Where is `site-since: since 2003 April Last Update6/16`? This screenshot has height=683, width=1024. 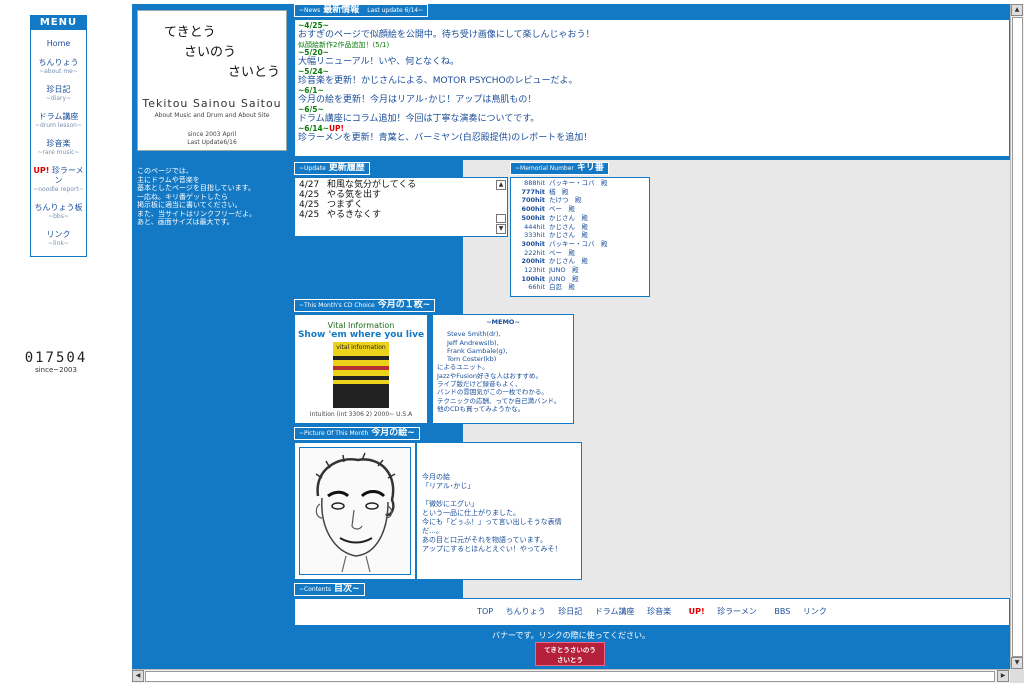
site-since: since 2003 April Last Update6/16 is located at coordinates (212, 138).